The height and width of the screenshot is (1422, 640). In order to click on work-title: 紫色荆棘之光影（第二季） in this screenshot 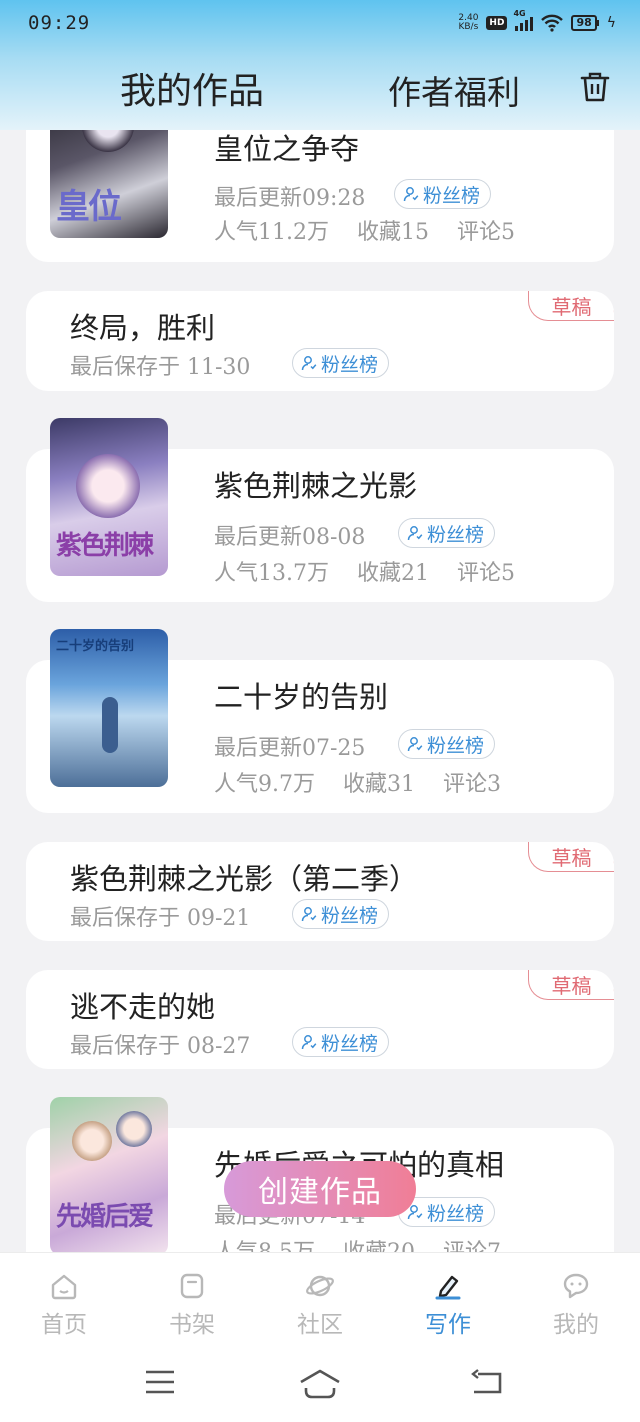, I will do `click(244, 879)`.